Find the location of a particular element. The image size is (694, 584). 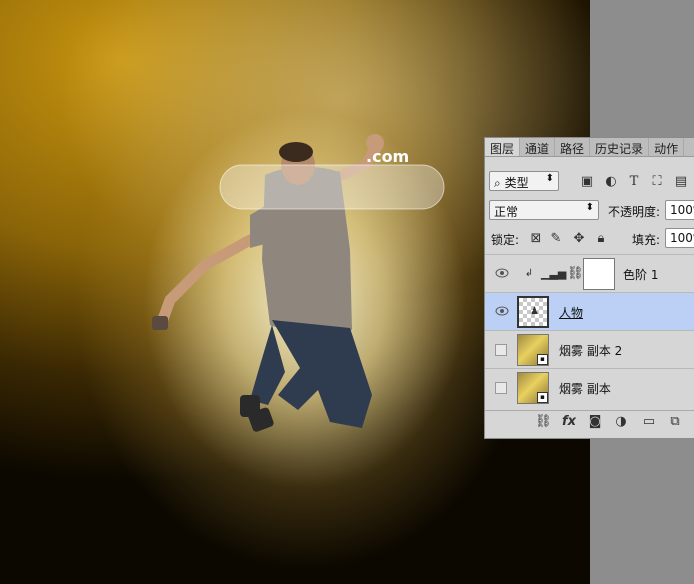

layer-mask-thumbnail is located at coordinates (599, 274).